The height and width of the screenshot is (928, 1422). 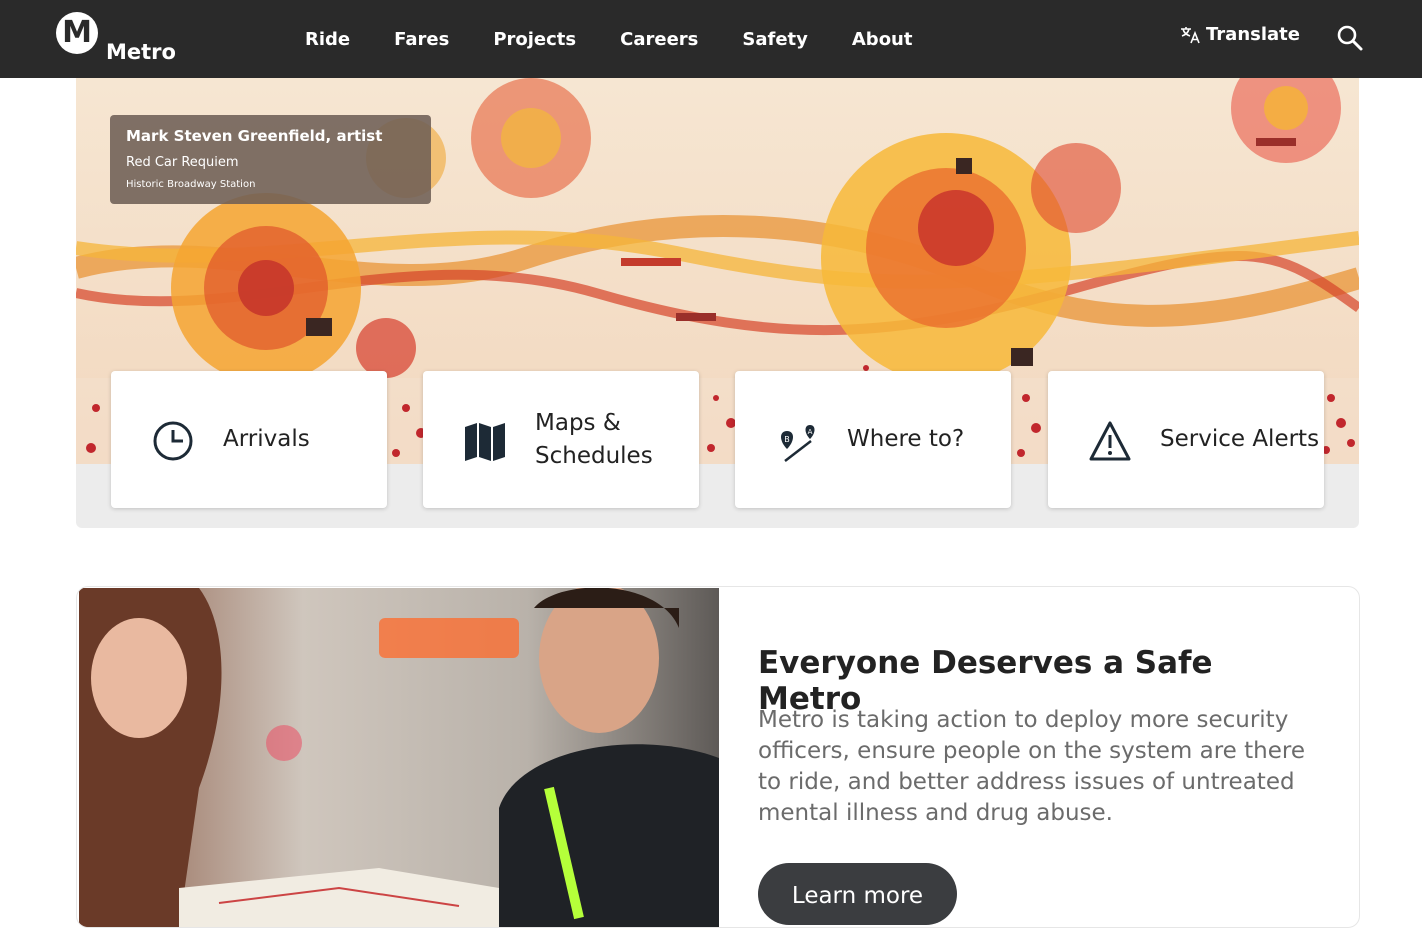 What do you see at coordinates (266, 439) in the screenshot?
I see `arrivals-label: Arrivals` at bounding box center [266, 439].